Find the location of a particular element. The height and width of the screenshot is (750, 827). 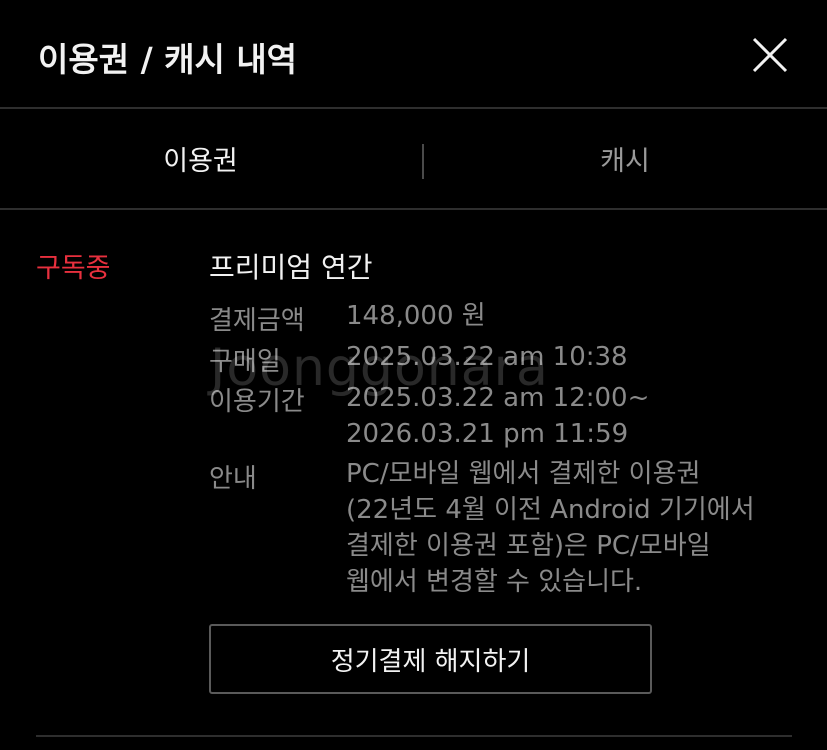

close-button is located at coordinates (770, 55).